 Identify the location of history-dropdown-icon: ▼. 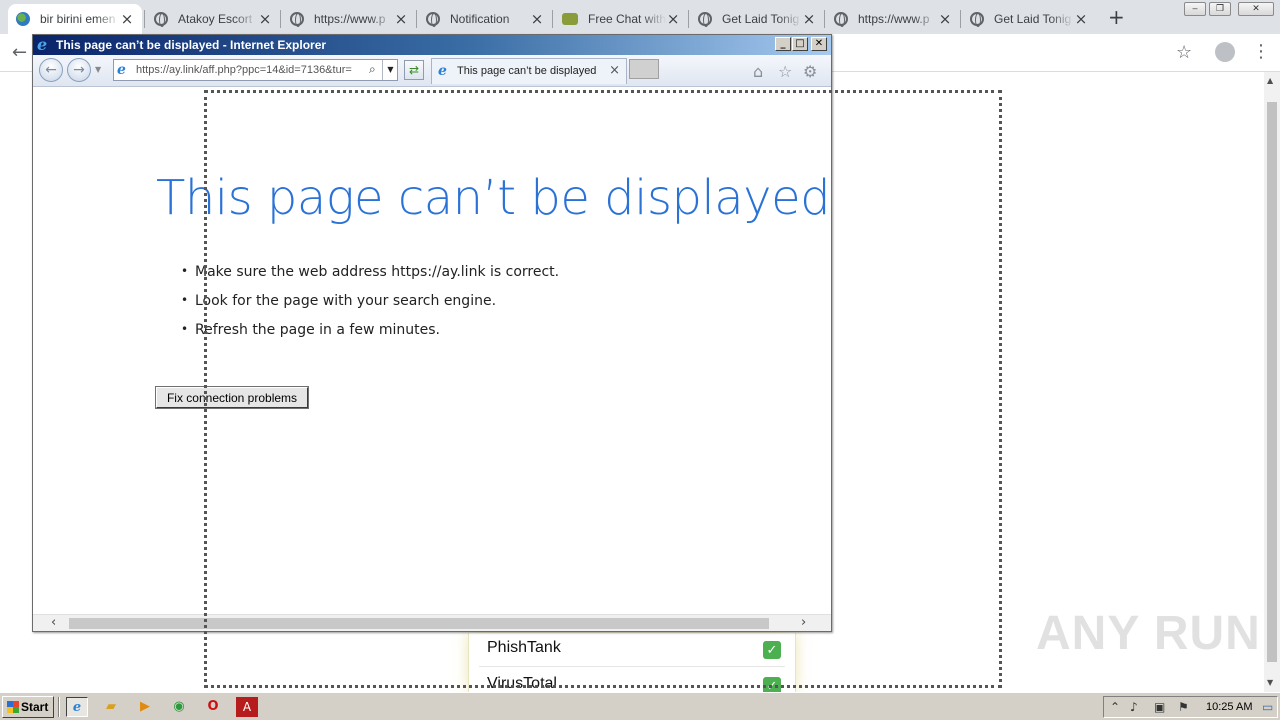
(98, 69).